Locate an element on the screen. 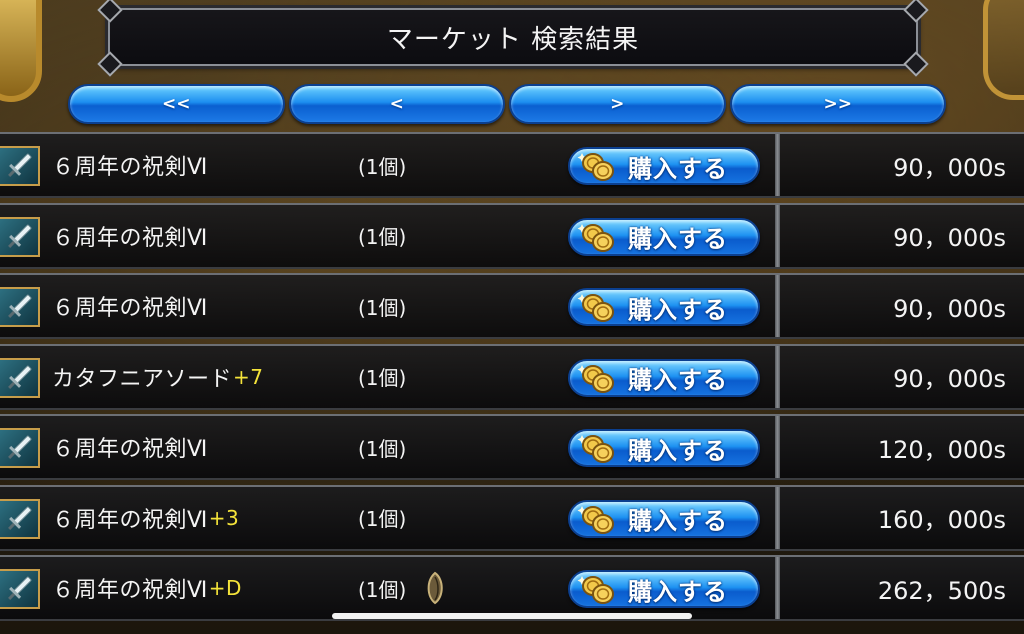 The height and width of the screenshot is (634, 1024). item-enhance-level: +3 is located at coordinates (224, 517).